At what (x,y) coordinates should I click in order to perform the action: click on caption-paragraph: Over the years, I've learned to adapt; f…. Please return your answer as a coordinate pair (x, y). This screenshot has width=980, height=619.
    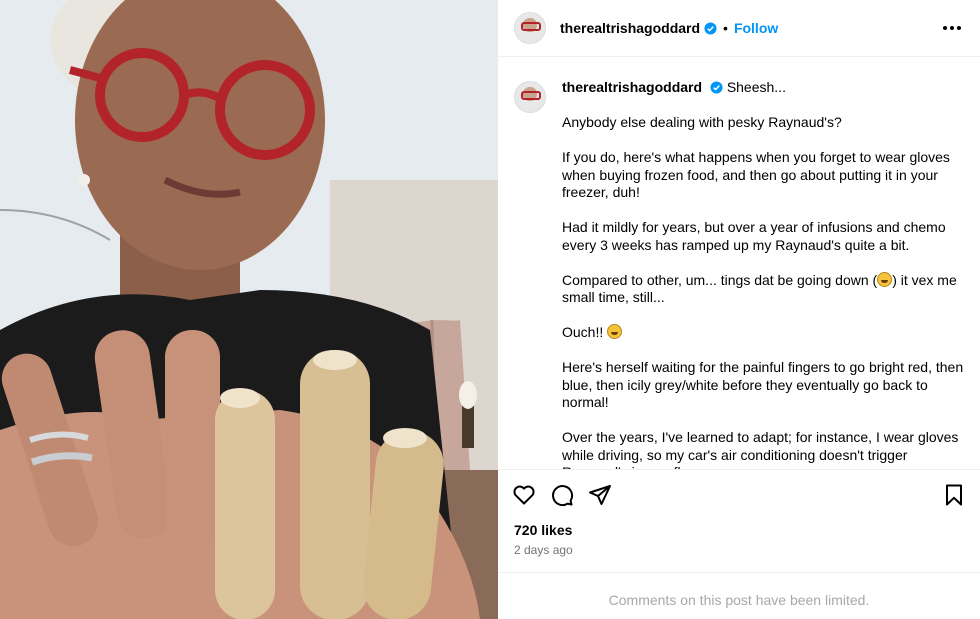
    Looking at the image, I should click on (760, 449).